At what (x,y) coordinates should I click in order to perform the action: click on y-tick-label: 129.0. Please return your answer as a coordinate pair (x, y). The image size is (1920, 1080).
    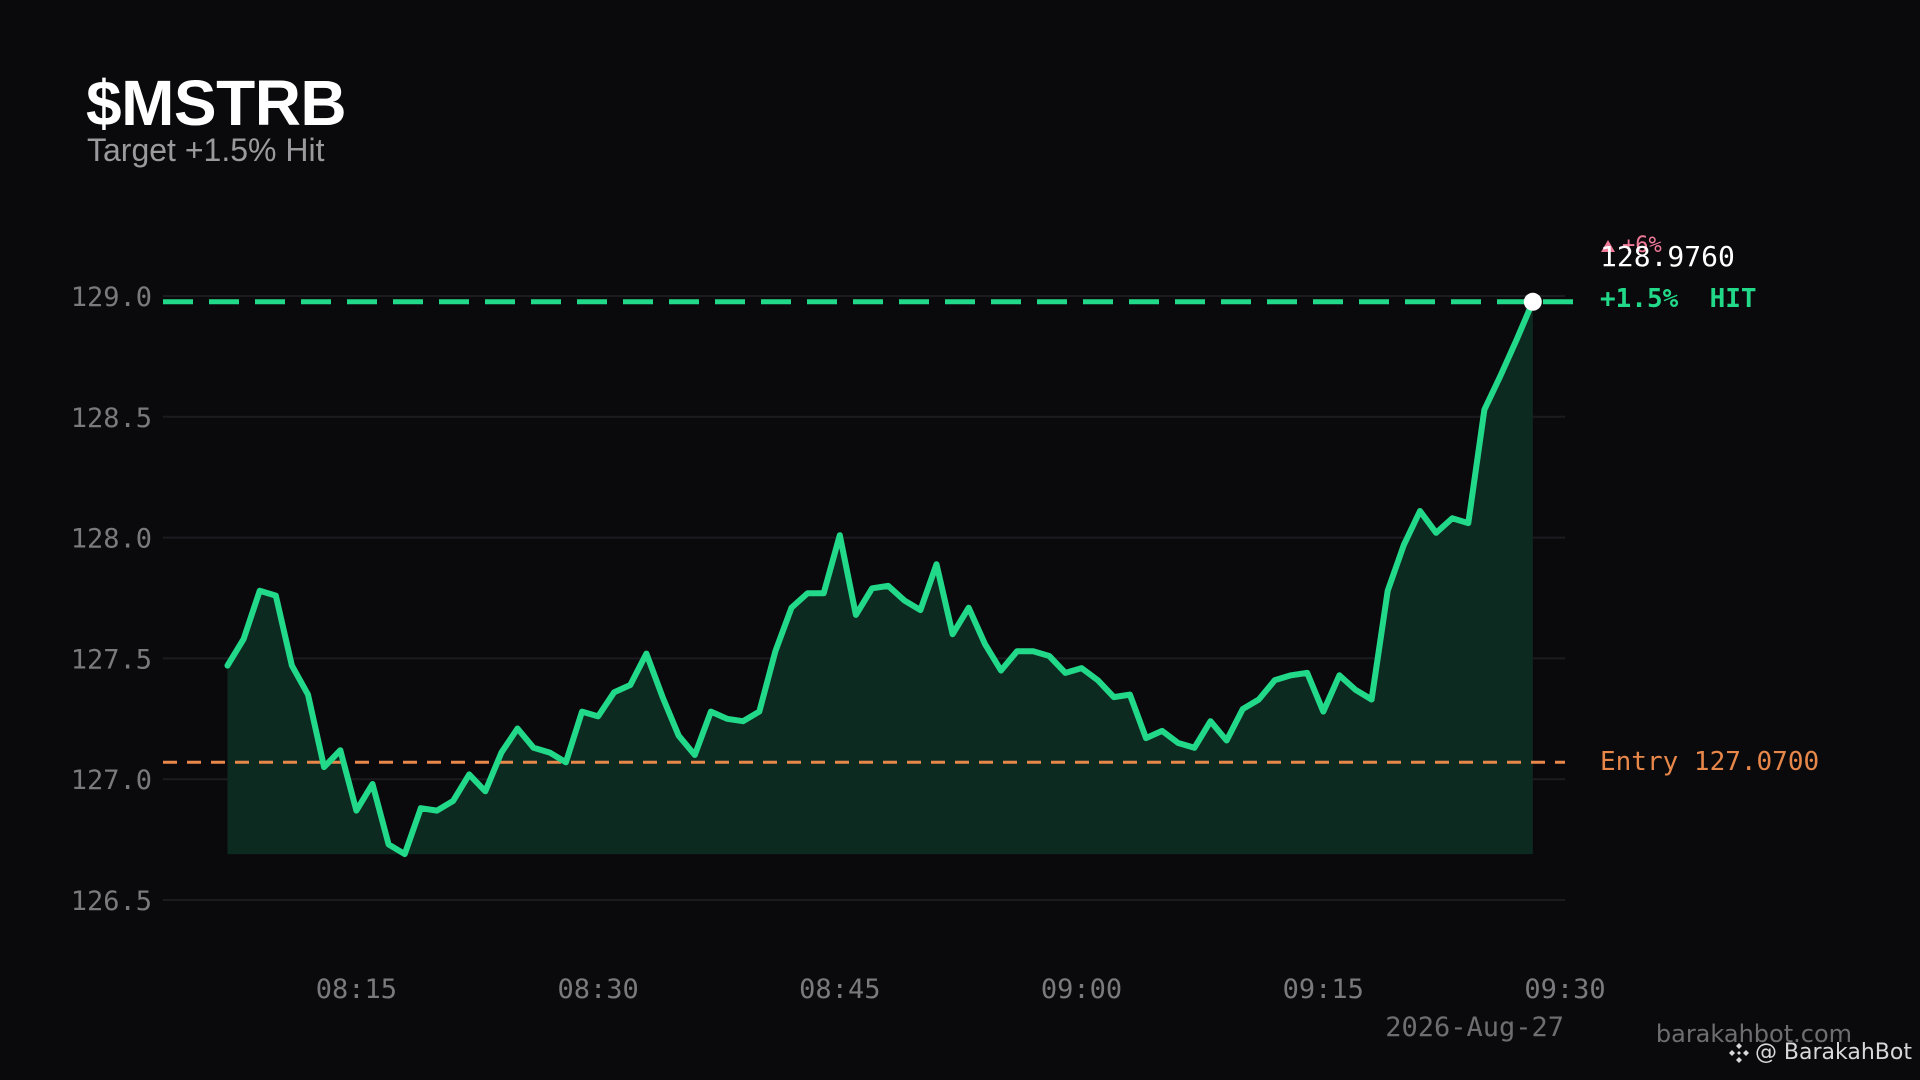
    Looking at the image, I should click on (111, 297).